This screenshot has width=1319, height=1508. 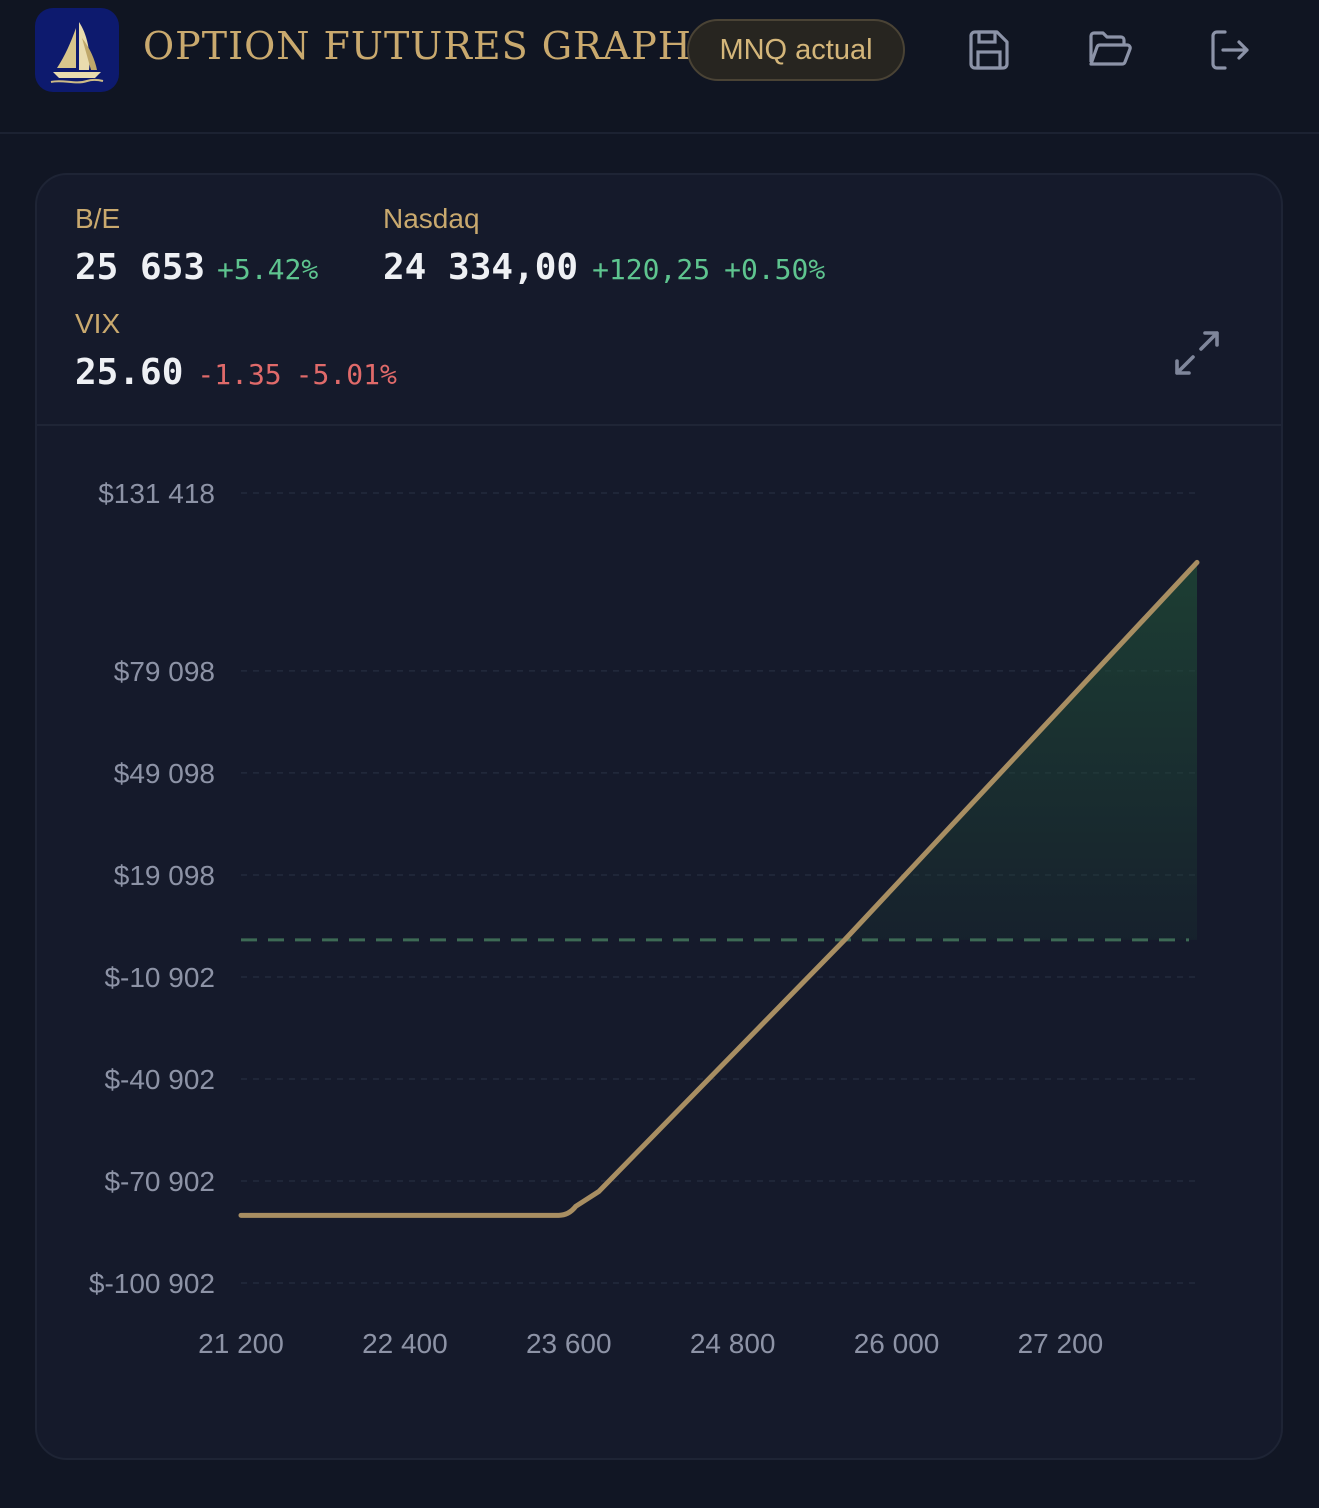 I want to click on logout-icon, so click(x=1230, y=50).